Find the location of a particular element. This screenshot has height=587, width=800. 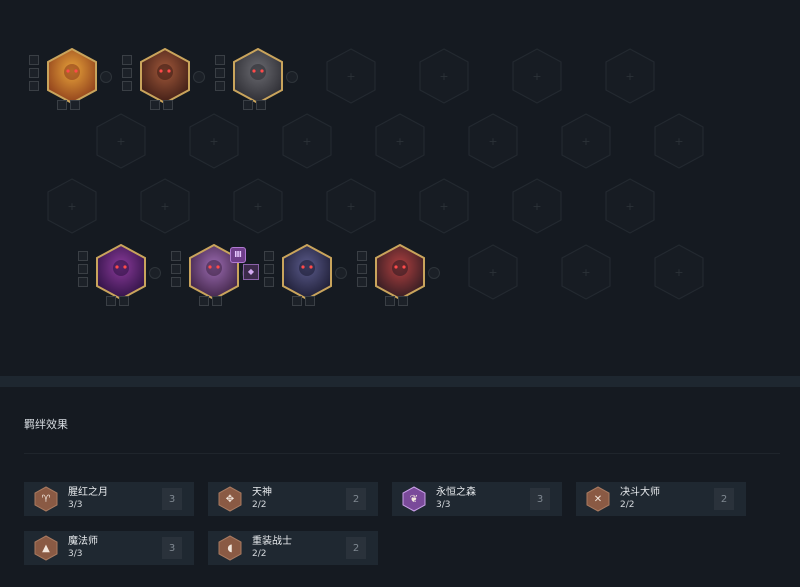

trait-card: ◖ 重装战士 2/2 2 is located at coordinates (293, 548).